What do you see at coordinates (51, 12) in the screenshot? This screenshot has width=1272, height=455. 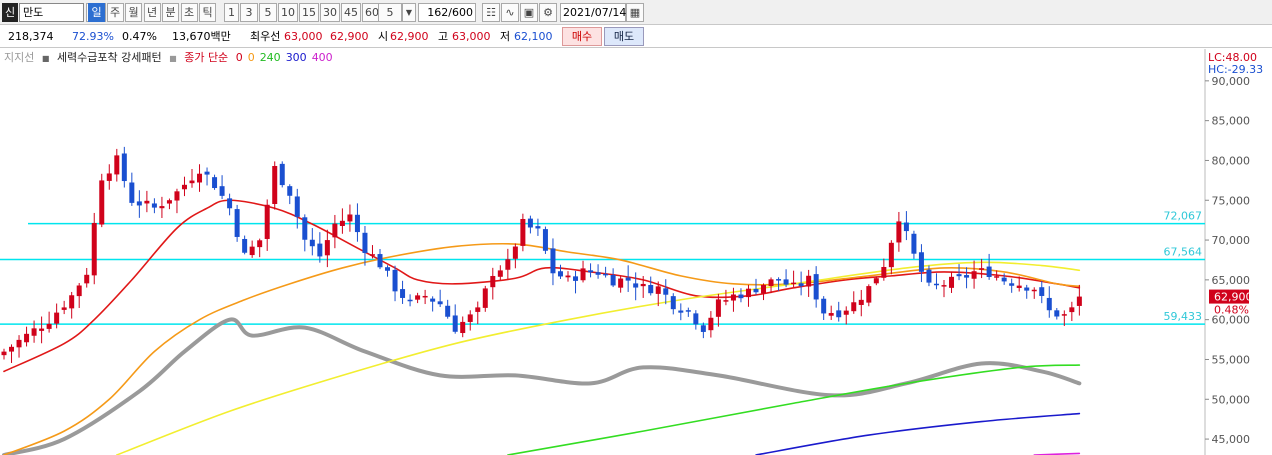 I see `stock-name-input: 만도` at bounding box center [51, 12].